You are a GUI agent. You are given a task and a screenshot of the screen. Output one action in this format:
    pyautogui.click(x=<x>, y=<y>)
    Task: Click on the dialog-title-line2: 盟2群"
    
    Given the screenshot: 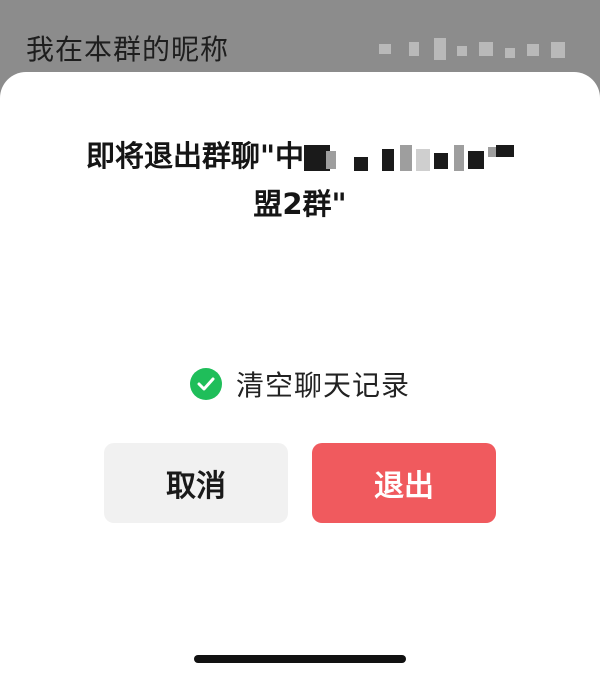 What is the action you would take?
    pyautogui.click(x=300, y=204)
    